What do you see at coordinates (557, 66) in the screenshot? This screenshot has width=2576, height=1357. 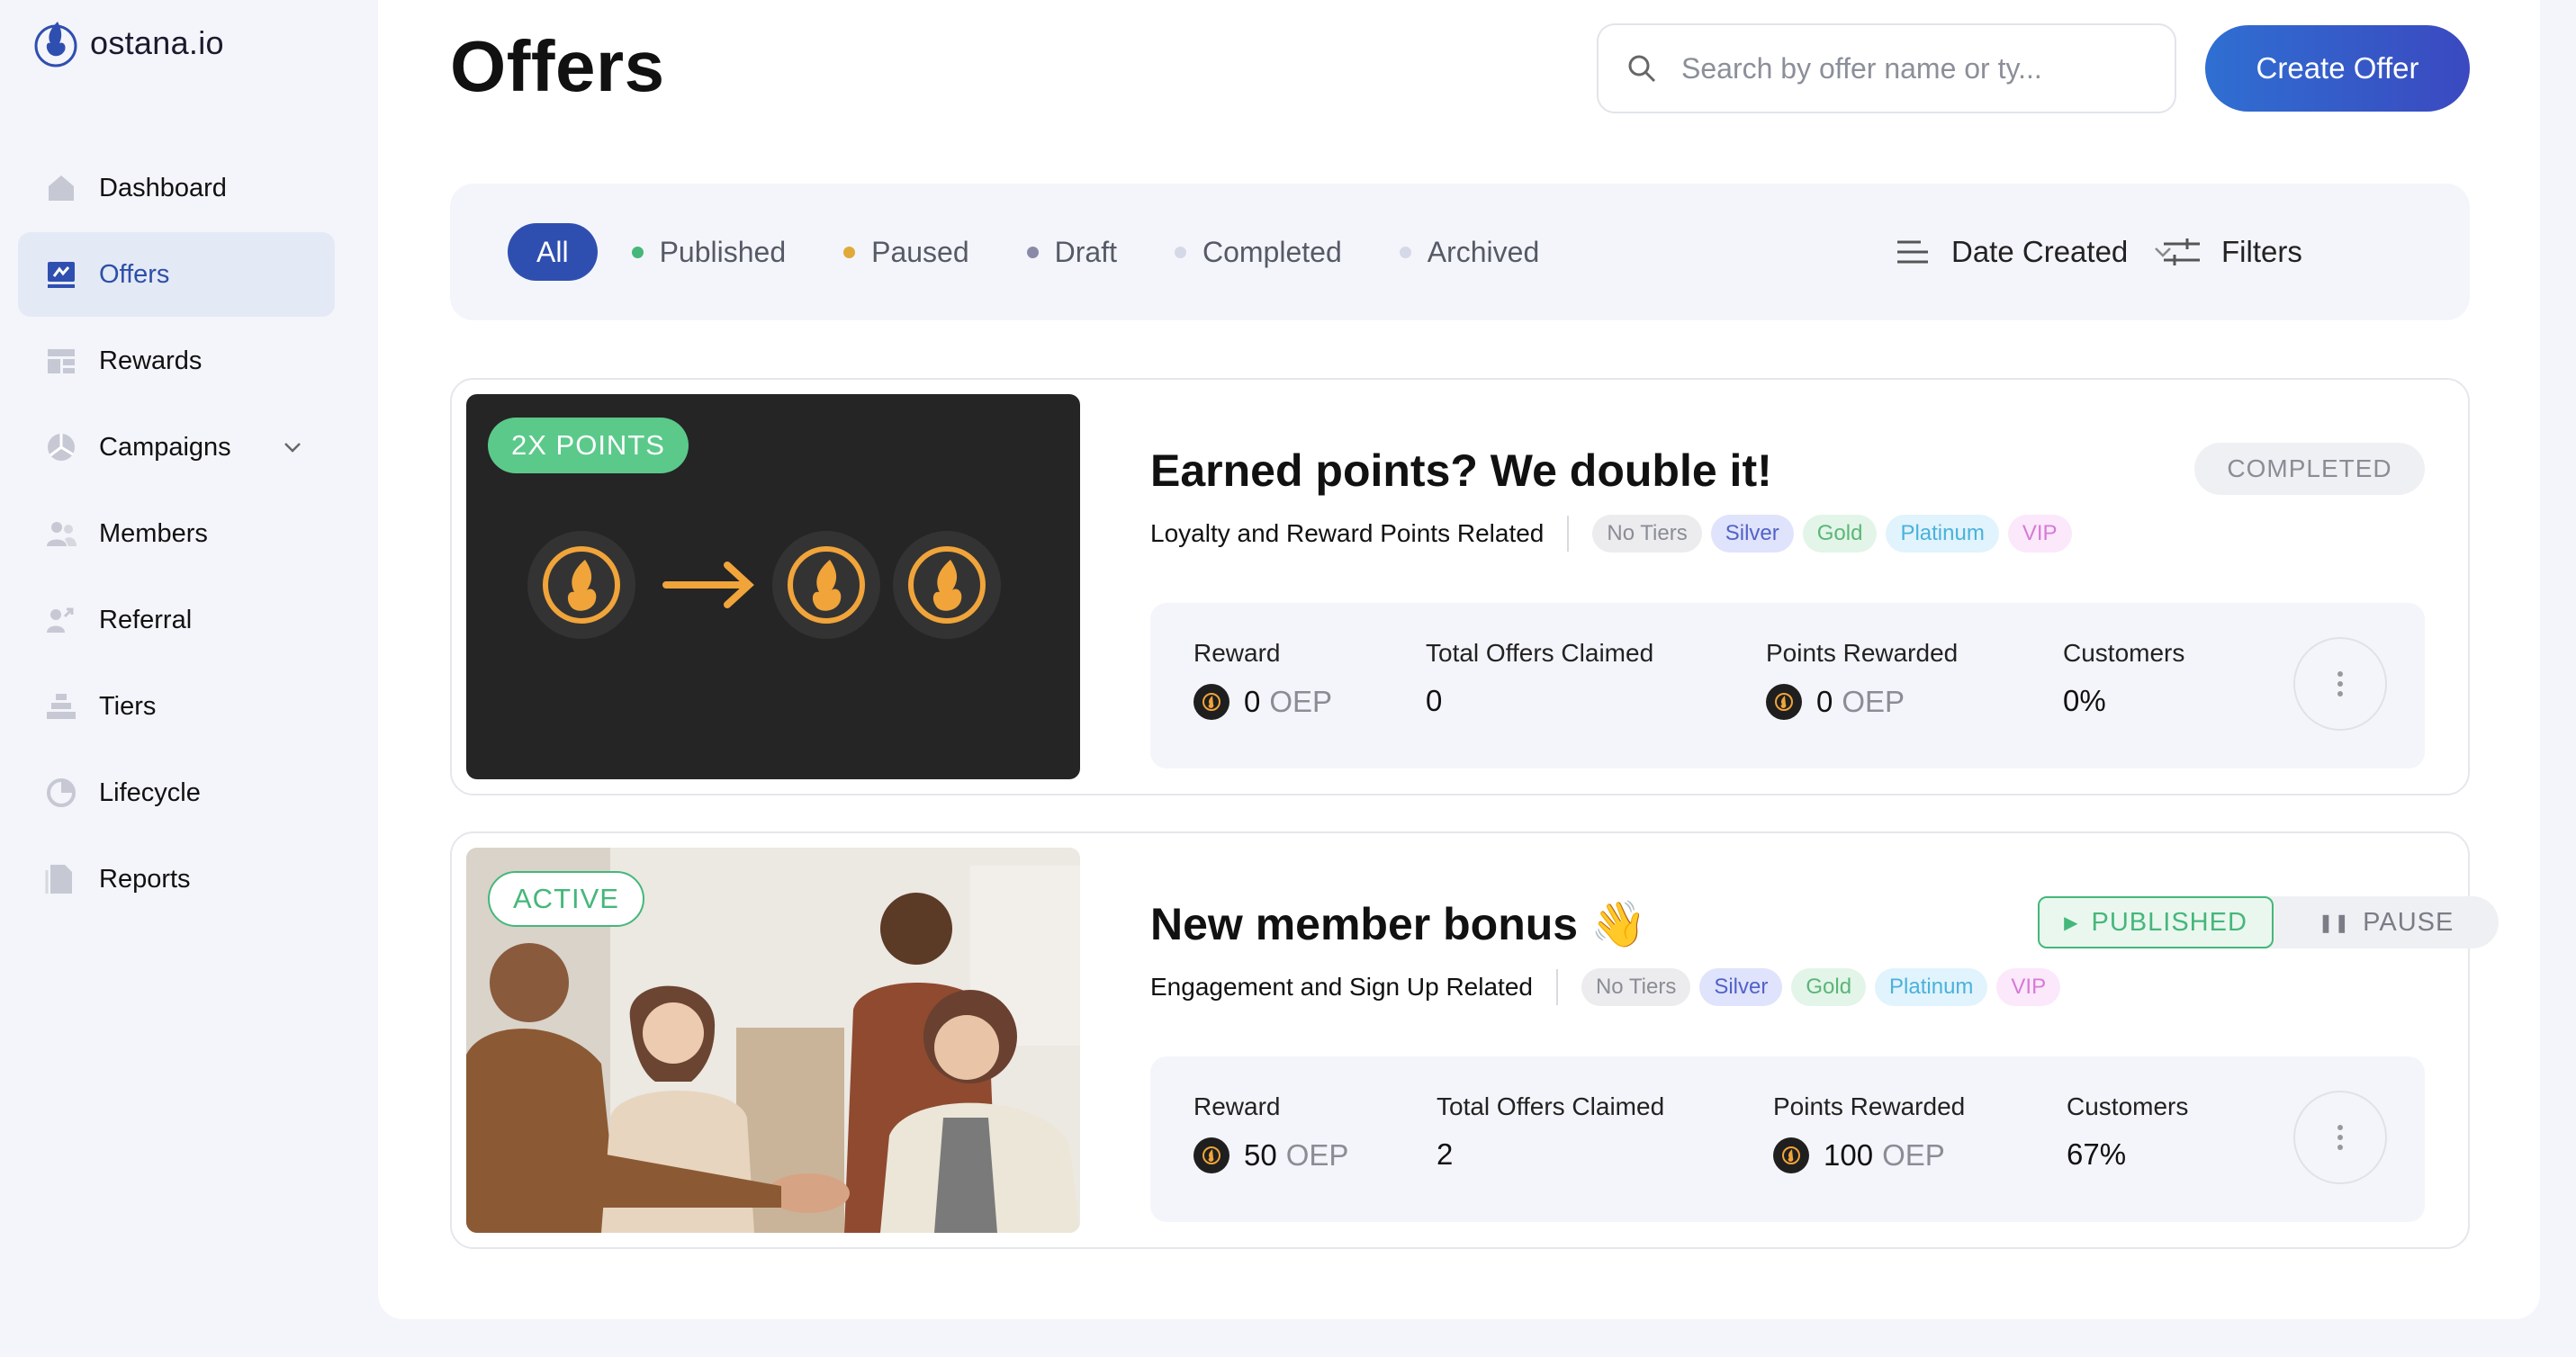 I see `page-title: Offers` at bounding box center [557, 66].